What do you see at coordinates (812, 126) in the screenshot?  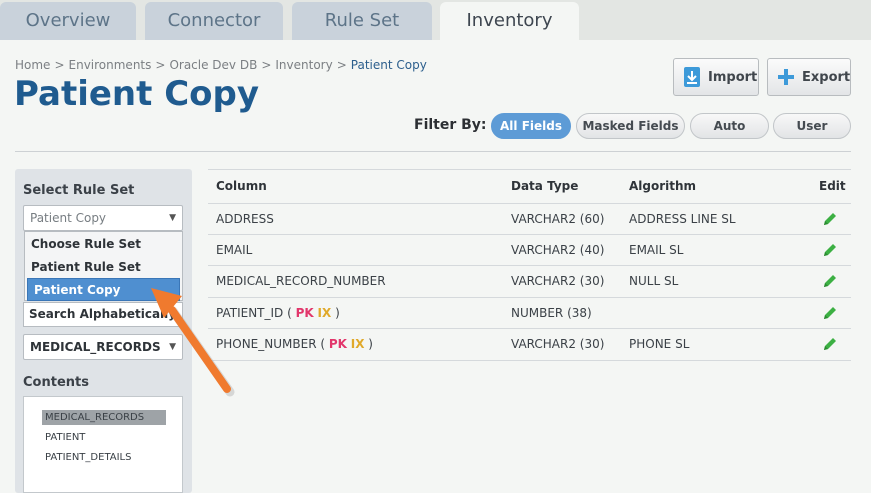 I see `filter-user: User` at bounding box center [812, 126].